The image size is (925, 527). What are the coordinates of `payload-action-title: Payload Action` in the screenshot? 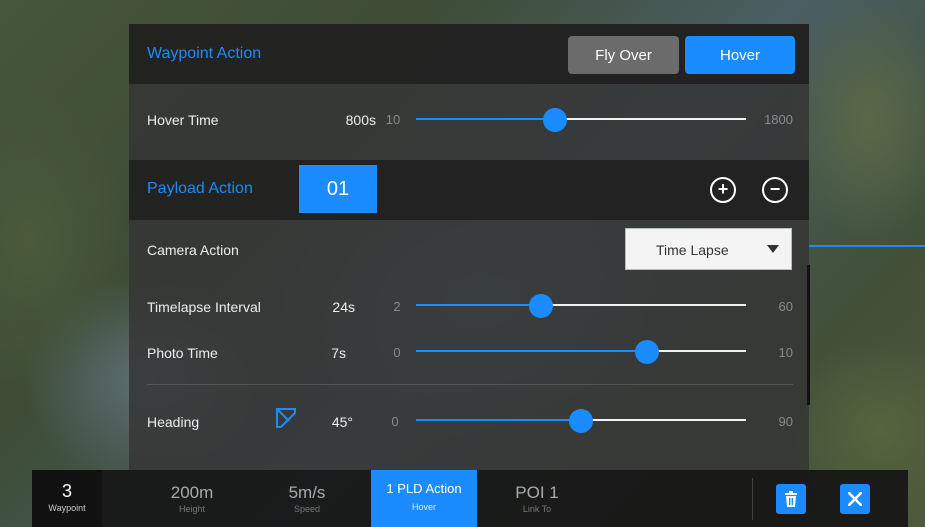 It's located at (200, 188).